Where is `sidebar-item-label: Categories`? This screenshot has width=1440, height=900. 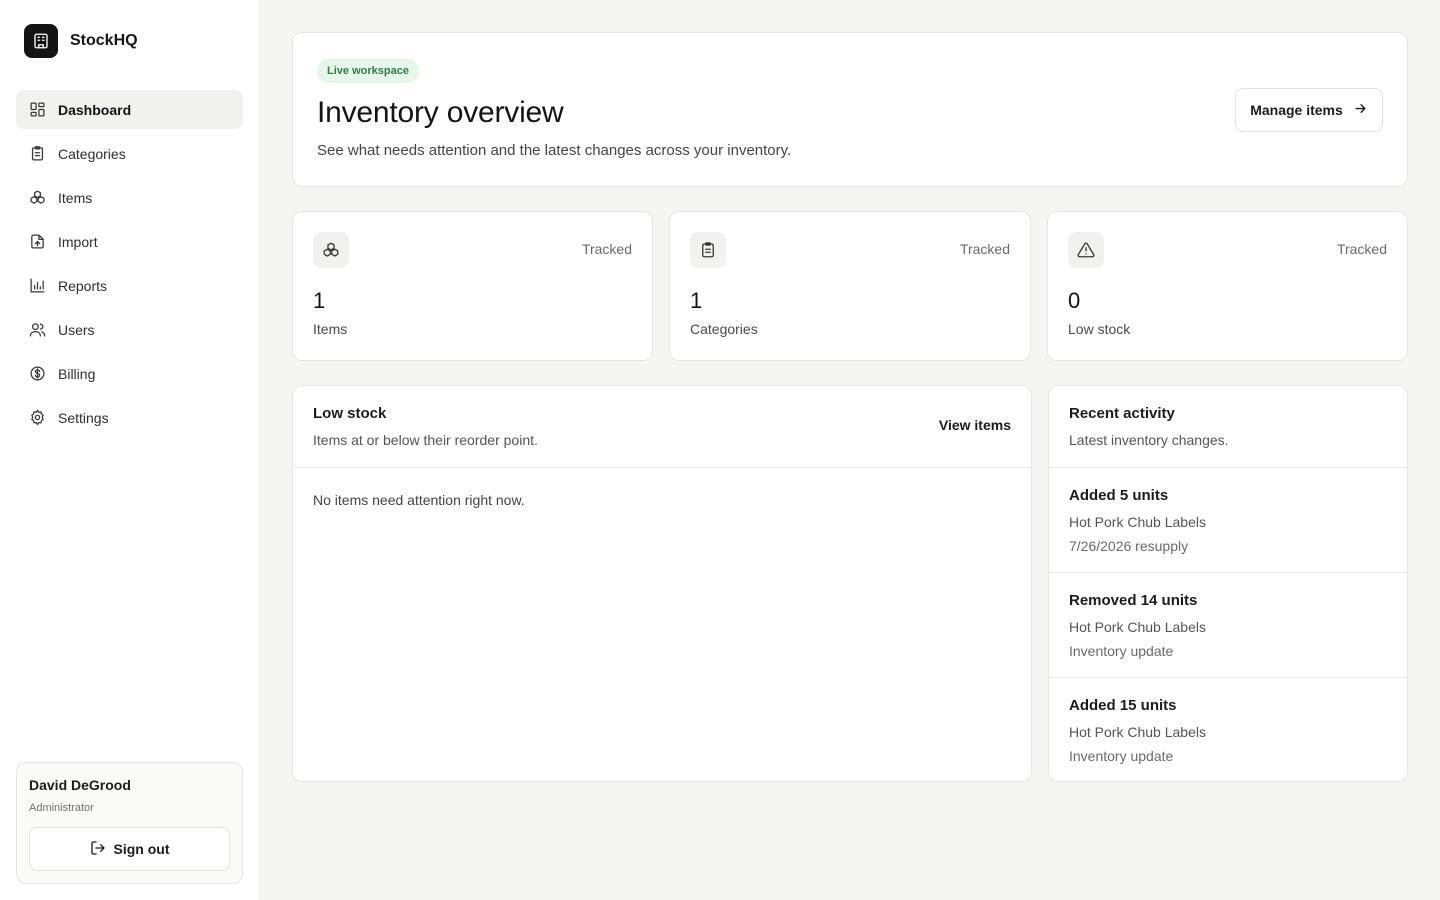 sidebar-item-label: Categories is located at coordinates (92, 153).